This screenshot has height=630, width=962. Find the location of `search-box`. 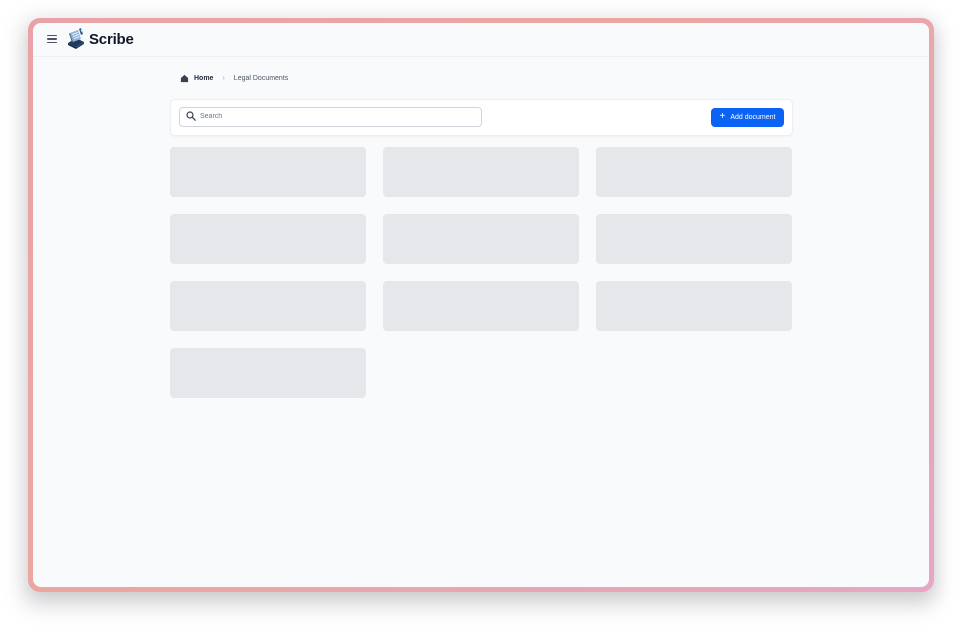

search-box is located at coordinates (330, 117).